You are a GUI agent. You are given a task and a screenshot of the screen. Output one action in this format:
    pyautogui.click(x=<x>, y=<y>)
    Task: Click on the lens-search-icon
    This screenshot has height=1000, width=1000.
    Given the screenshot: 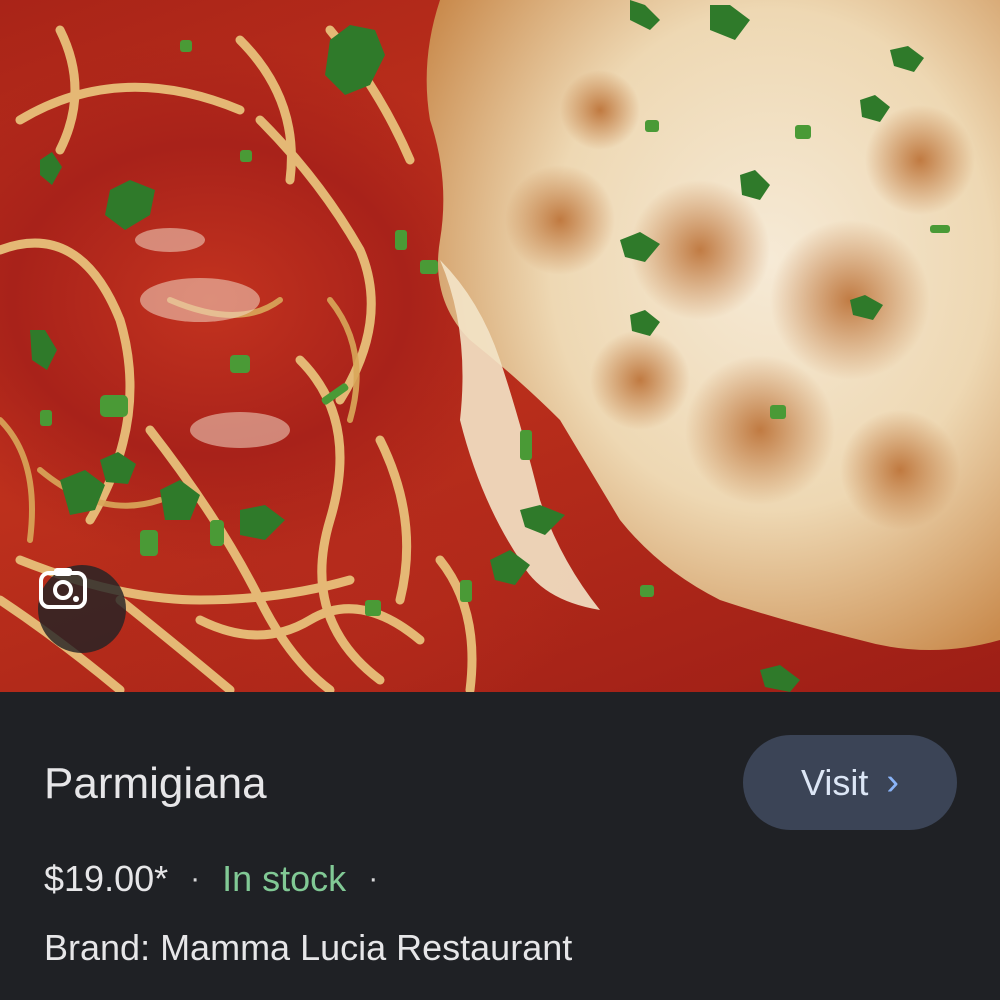 What is the action you would take?
    pyautogui.click(x=63, y=588)
    